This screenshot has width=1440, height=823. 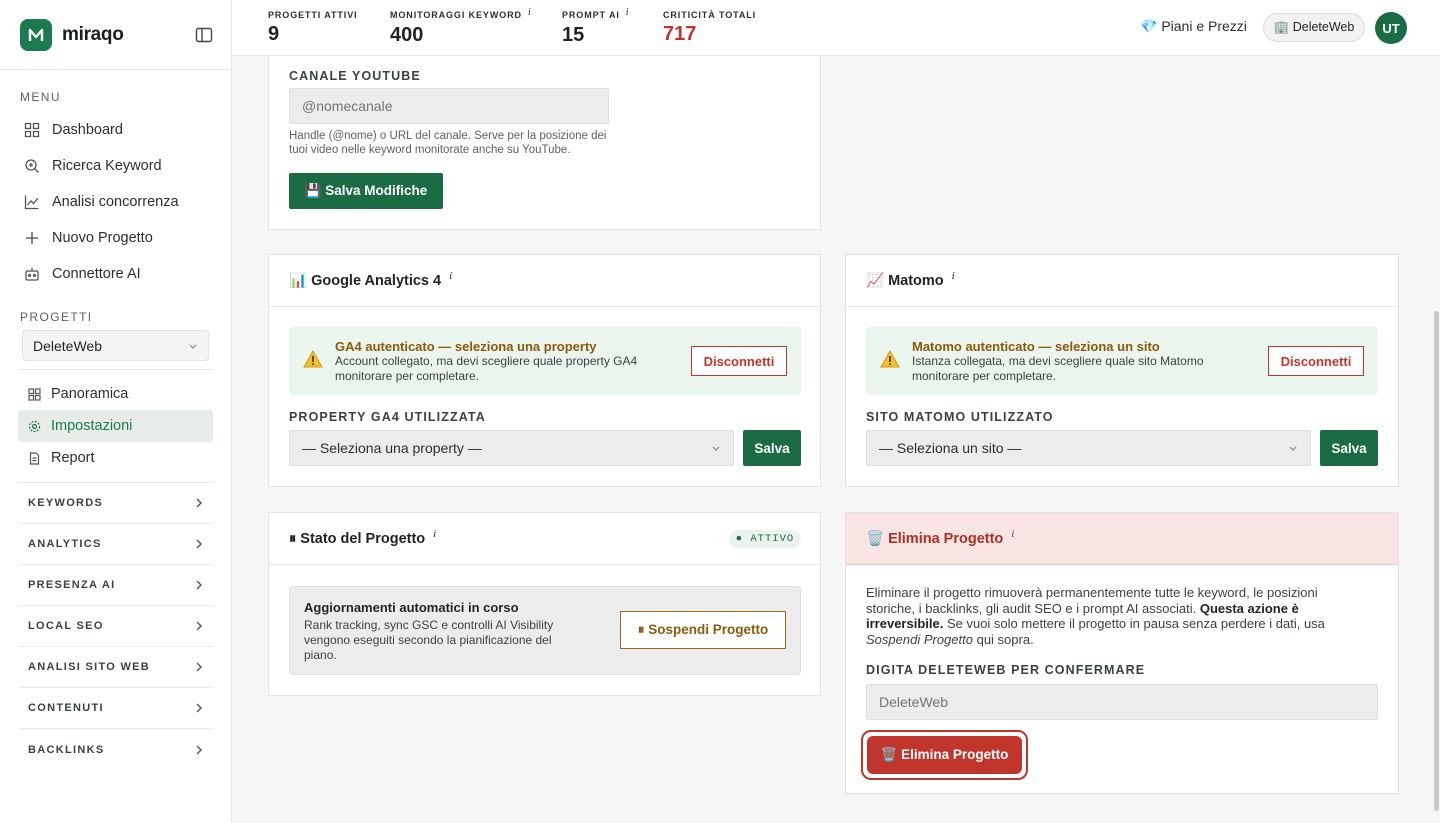 I want to click on sidebar-toggle-icon, so click(x=204, y=35).